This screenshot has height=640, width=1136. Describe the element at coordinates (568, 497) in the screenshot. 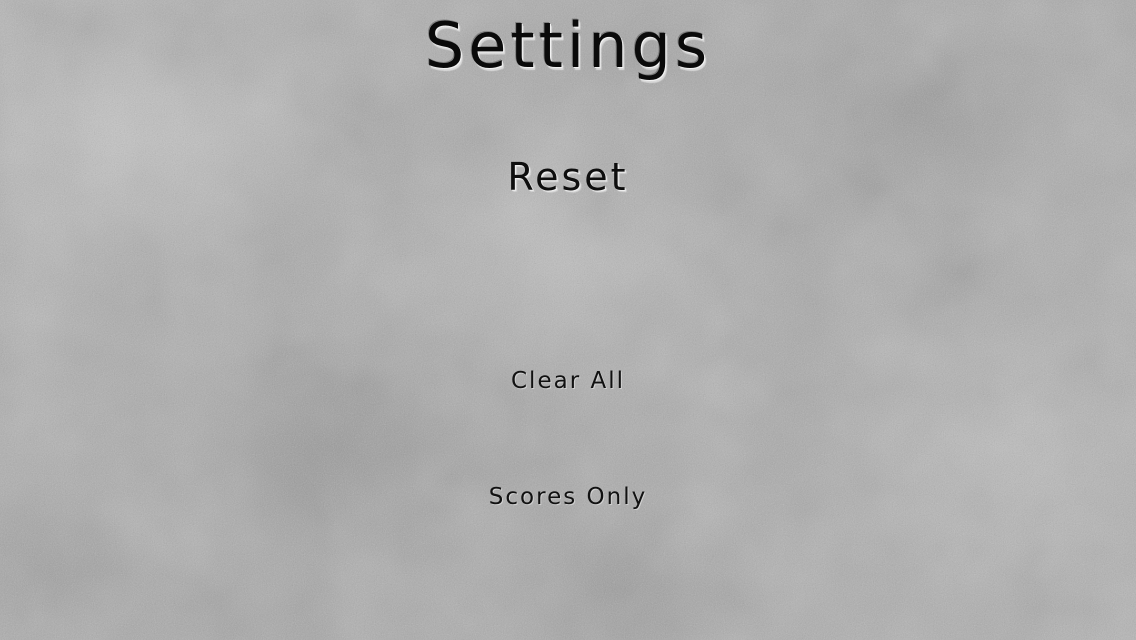

I see `scores-only-button: Scores Only` at that location.